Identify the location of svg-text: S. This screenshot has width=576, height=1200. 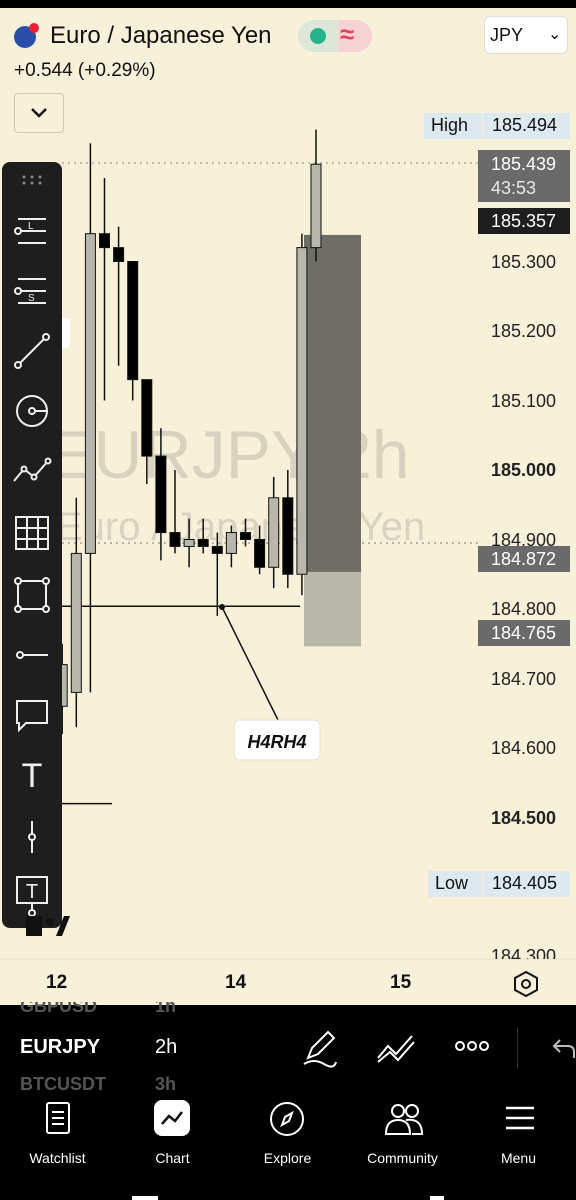
(31, 298).